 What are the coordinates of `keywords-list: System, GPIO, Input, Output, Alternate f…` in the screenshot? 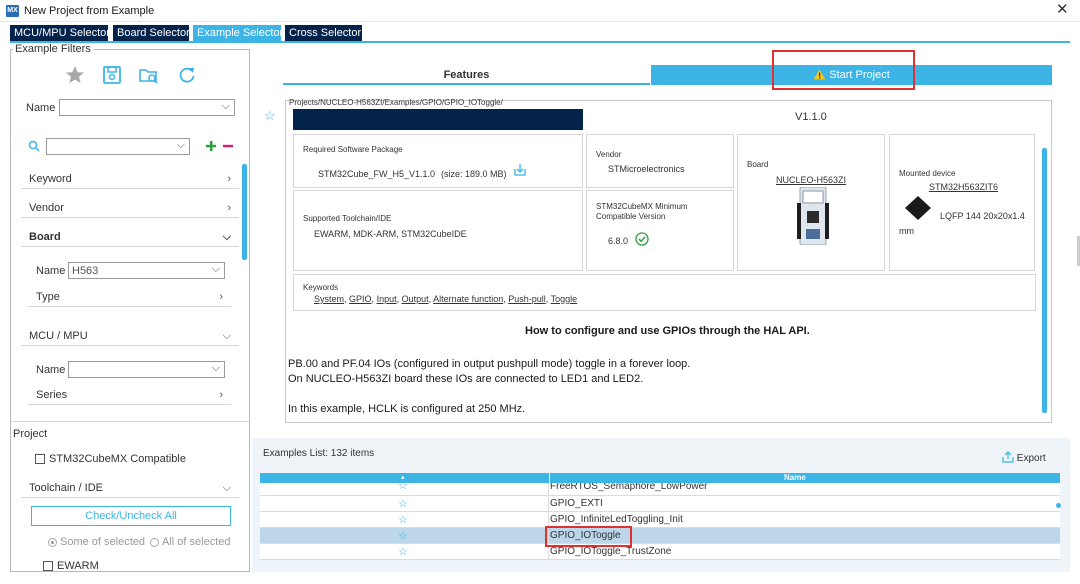 It's located at (446, 299).